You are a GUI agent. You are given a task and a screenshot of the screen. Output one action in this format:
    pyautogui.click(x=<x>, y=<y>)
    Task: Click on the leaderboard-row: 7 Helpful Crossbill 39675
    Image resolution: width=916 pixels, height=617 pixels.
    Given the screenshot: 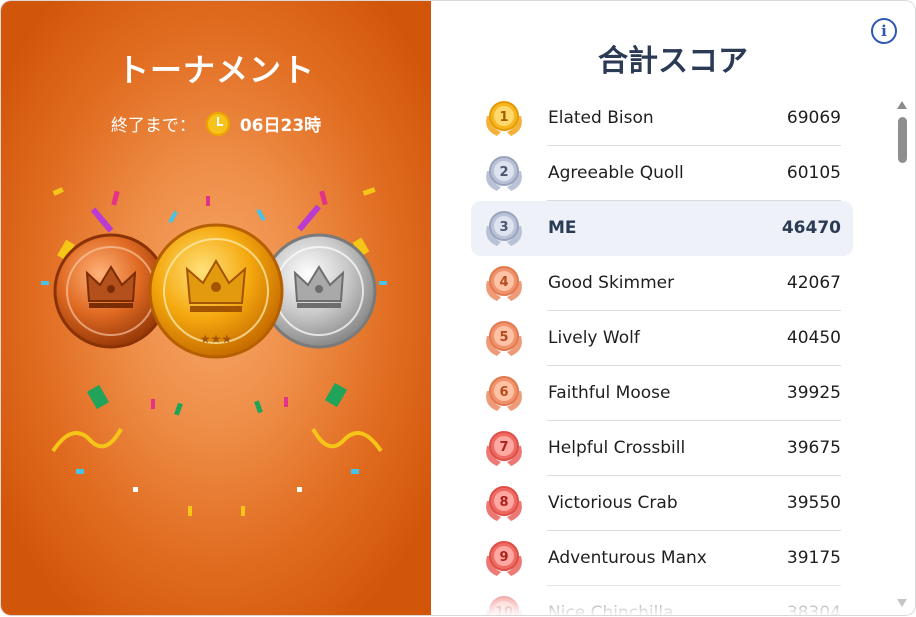 What is the action you would take?
    pyautogui.click(x=662, y=448)
    